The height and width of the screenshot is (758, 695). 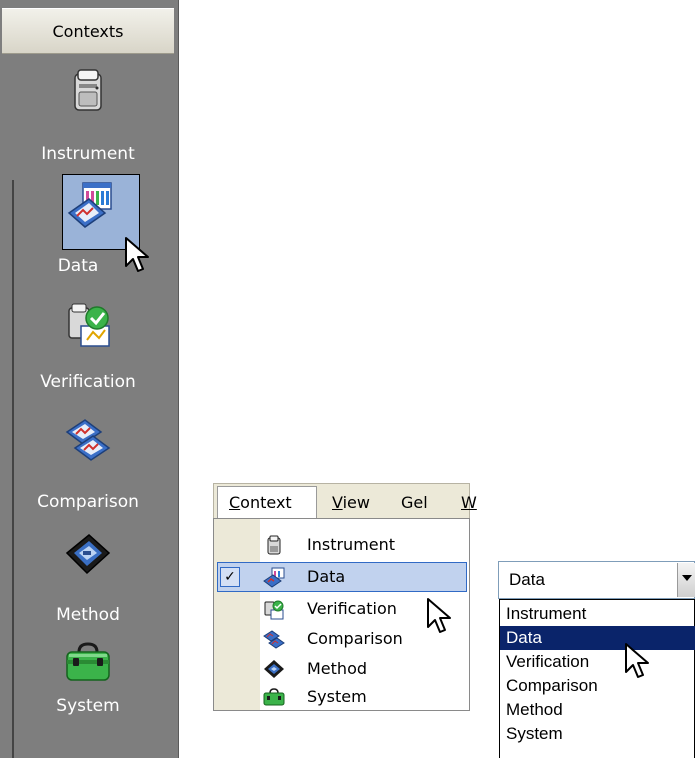 I want to click on combo-option-verification: Verification, so click(x=597, y=662).